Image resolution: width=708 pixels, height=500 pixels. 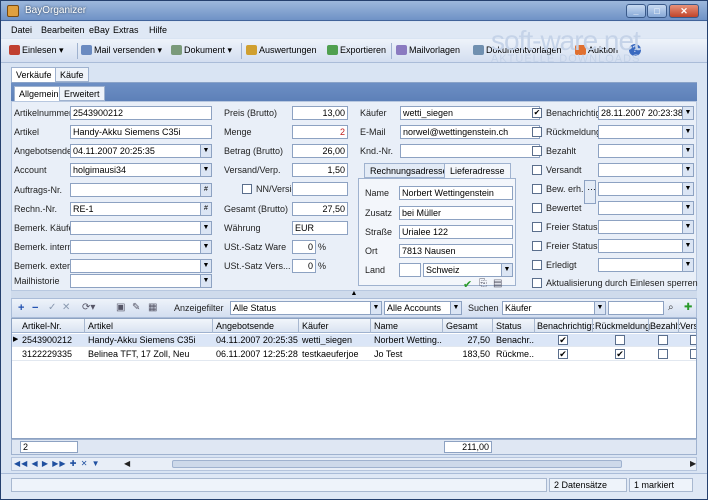 I want to click on aktualisierung-checkbox, so click(x=537, y=283).